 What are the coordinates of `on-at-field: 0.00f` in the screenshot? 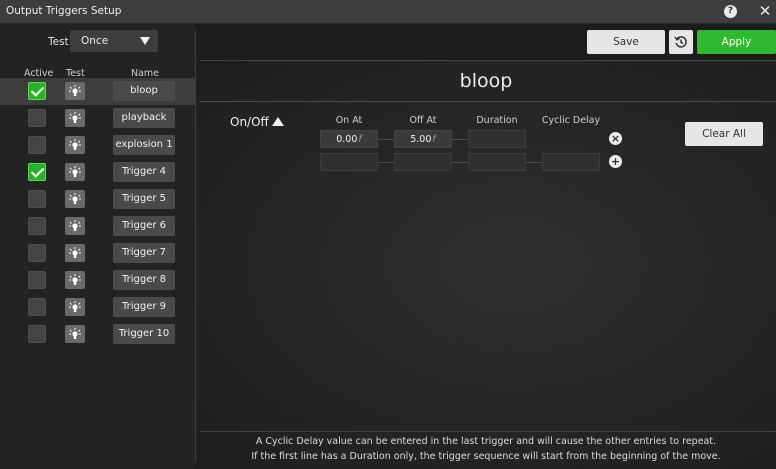 It's located at (349, 139).